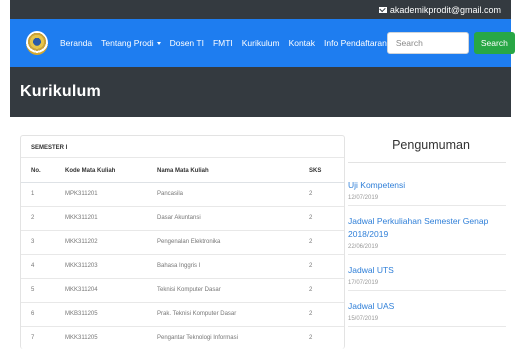 The width and height of the screenshot is (521, 349). I want to click on nav-label: Info Pendaftaran, so click(355, 43).